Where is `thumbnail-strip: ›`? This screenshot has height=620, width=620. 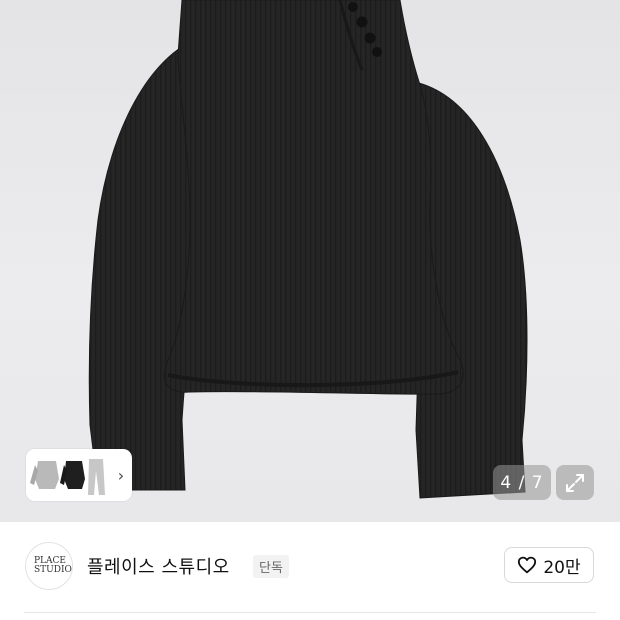
thumbnail-strip: › is located at coordinates (79, 475).